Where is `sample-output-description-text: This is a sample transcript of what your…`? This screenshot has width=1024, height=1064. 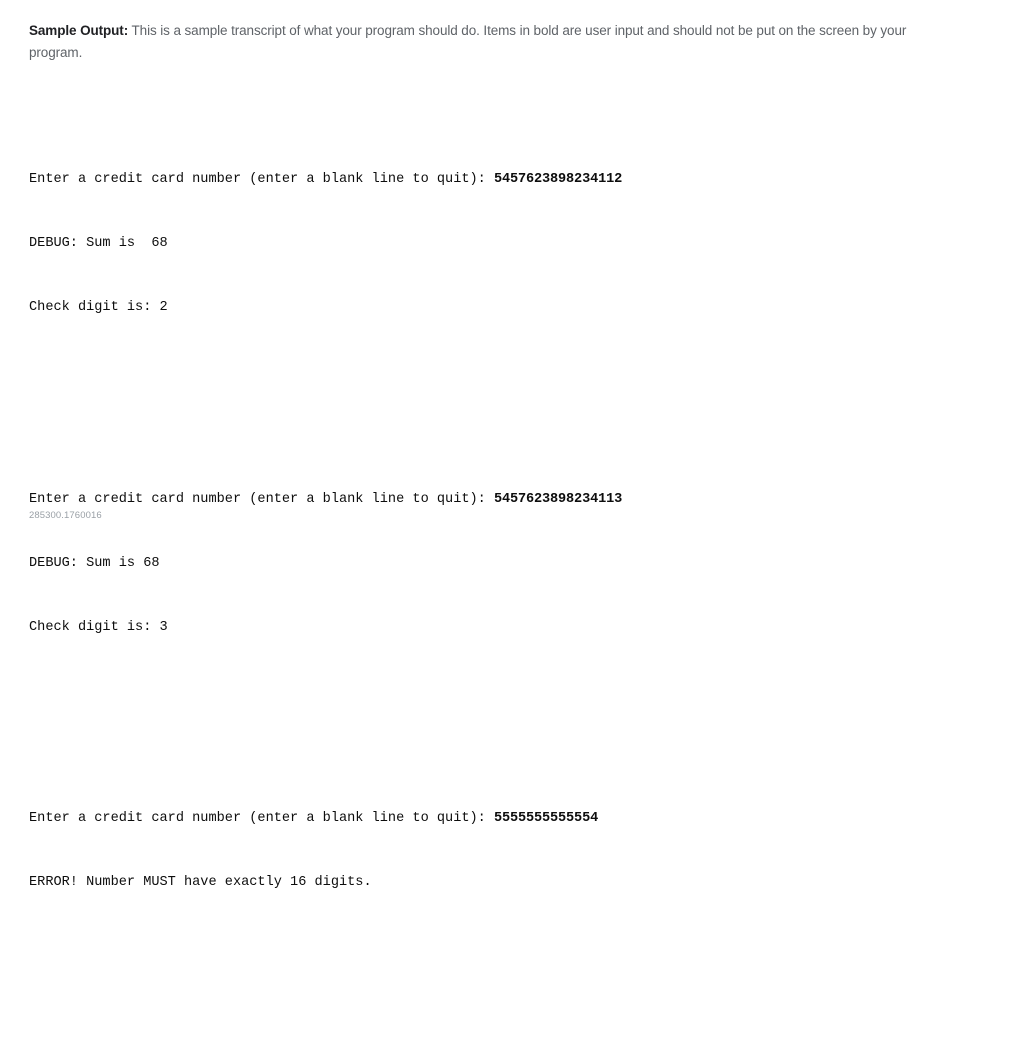 sample-output-description-text: This is a sample transcript of what your… is located at coordinates (467, 41).